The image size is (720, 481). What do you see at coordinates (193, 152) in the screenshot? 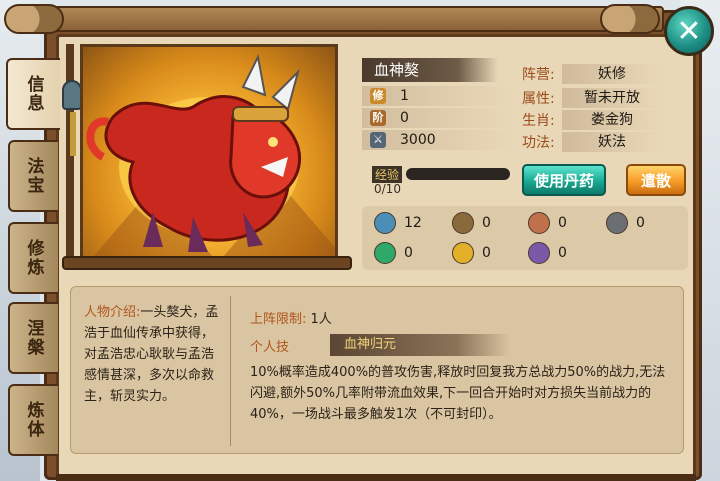
I see `blood-mastiff-illustration` at bounding box center [193, 152].